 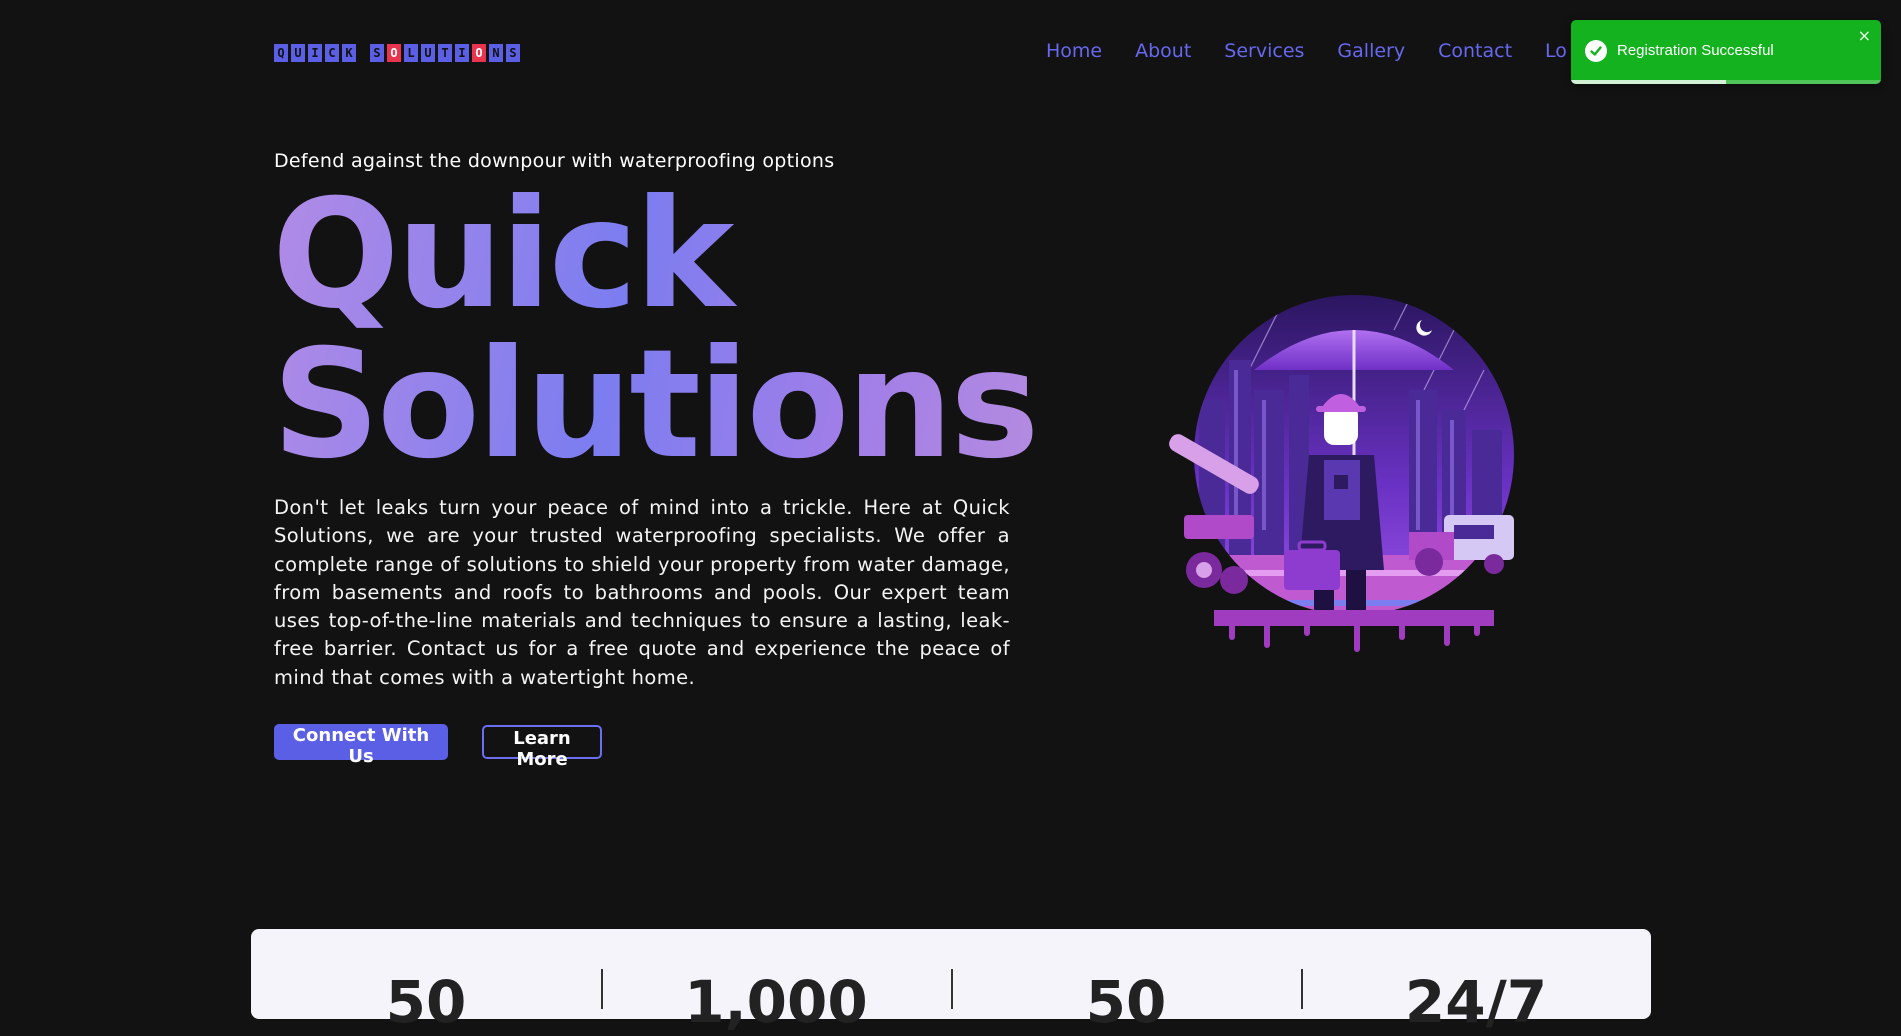 What do you see at coordinates (1074, 51) in the screenshot?
I see `nav-home: Home` at bounding box center [1074, 51].